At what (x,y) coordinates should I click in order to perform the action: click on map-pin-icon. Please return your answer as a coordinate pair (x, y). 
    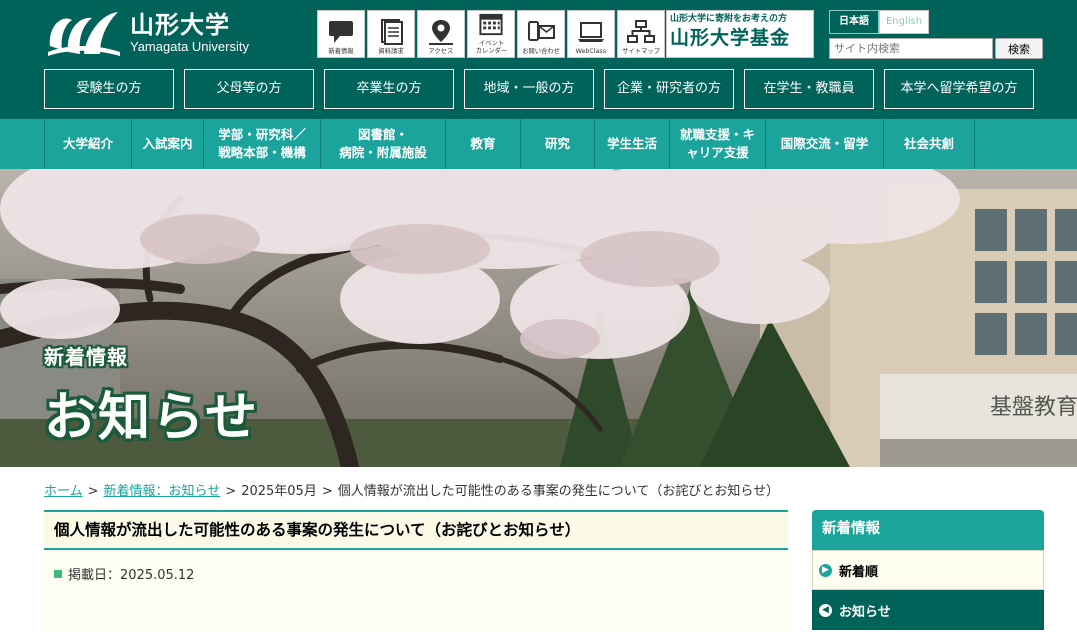
    Looking at the image, I should click on (441, 32).